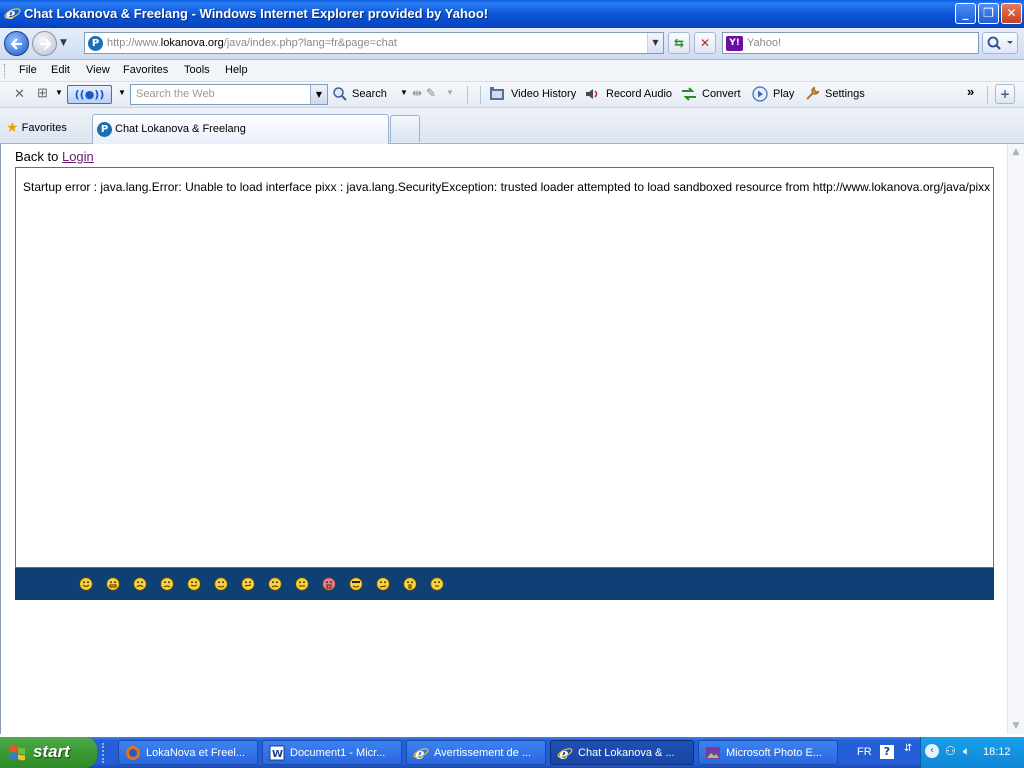 The width and height of the screenshot is (1024, 768). What do you see at coordinates (145, 70) in the screenshot?
I see `menu-favorites: Favorites` at bounding box center [145, 70].